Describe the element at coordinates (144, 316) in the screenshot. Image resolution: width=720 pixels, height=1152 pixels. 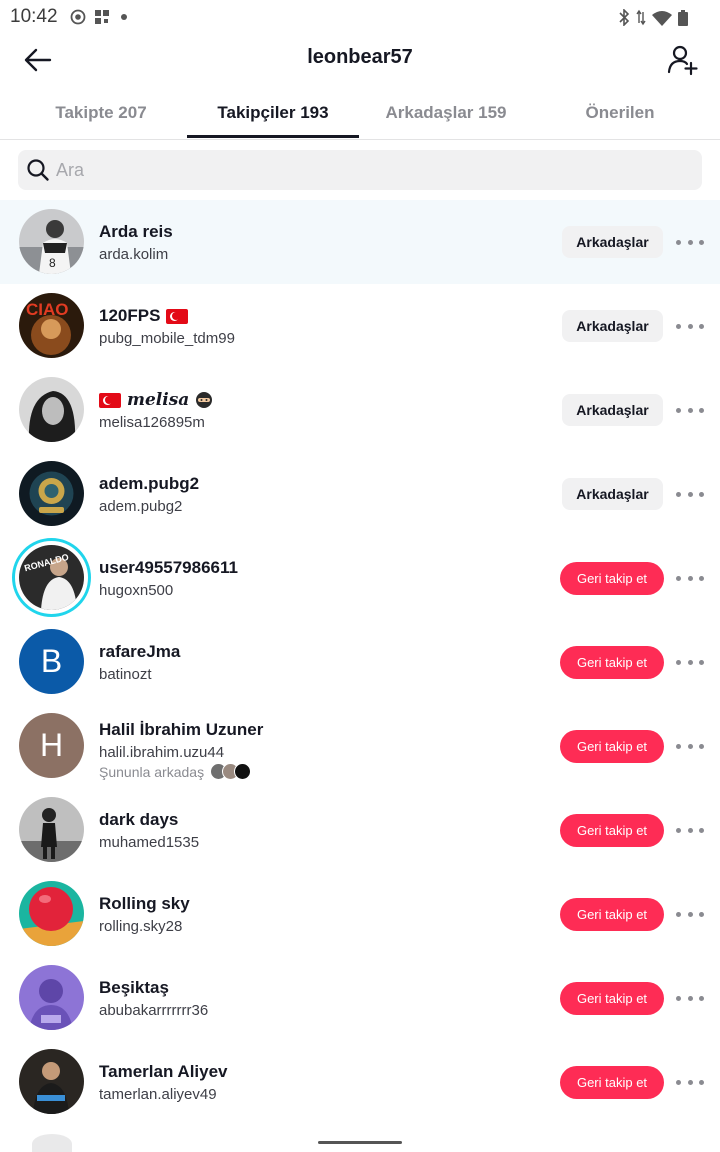
I see `user-display-name: 120FPS` at that location.